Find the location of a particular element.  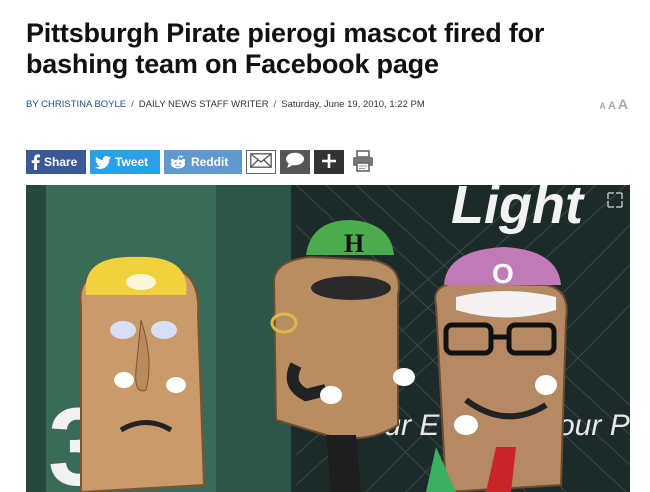

speech-bubble-icon is located at coordinates (295, 162).